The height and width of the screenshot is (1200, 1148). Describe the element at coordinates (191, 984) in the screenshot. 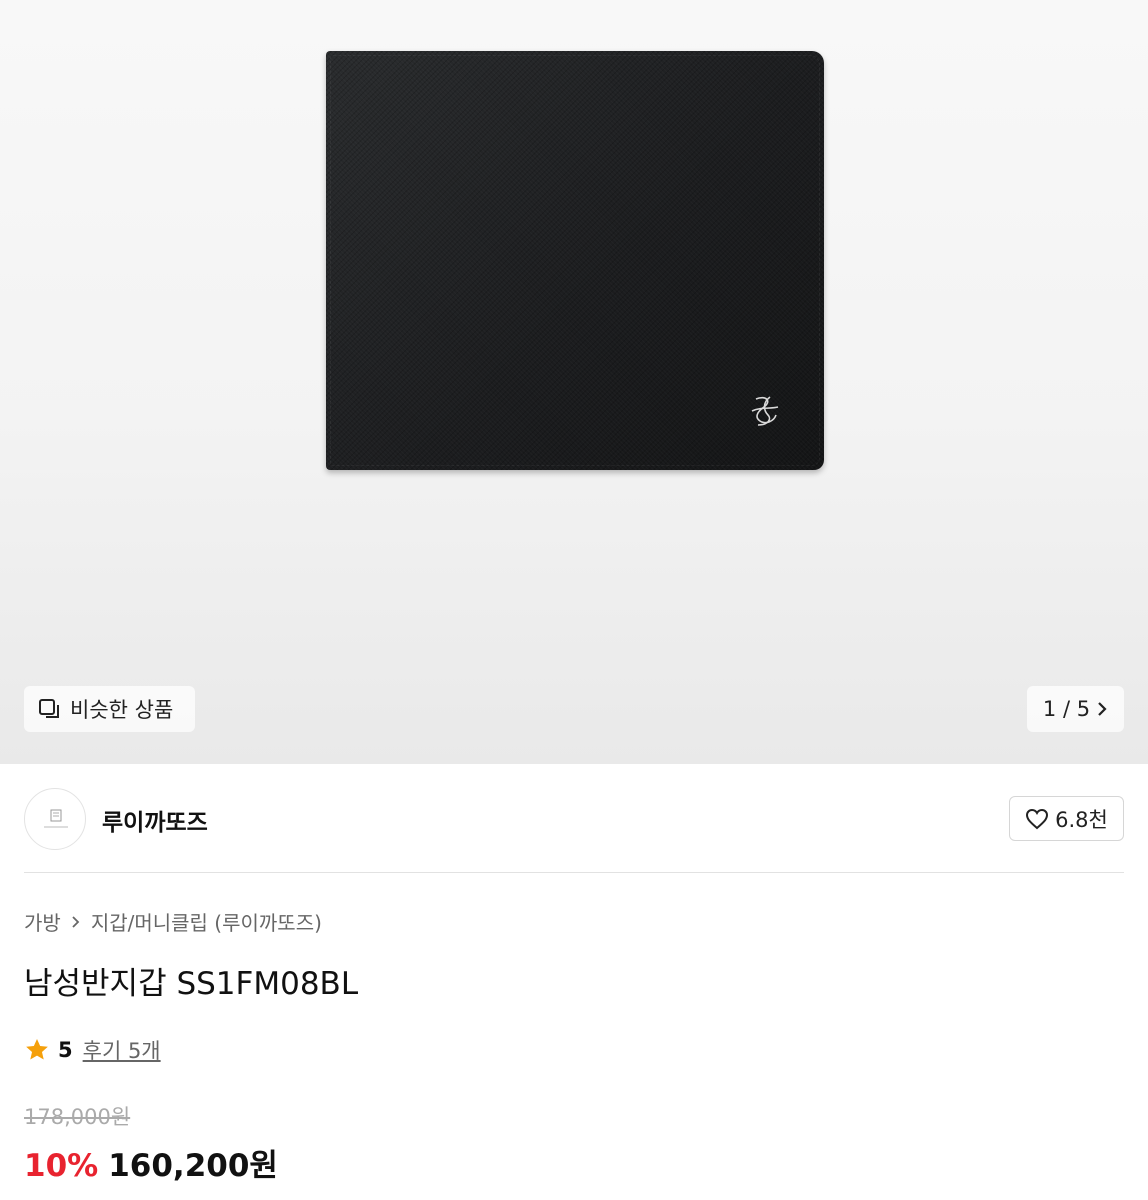

I see `product-title: 남성반지갑 SS1FM08BL` at that location.